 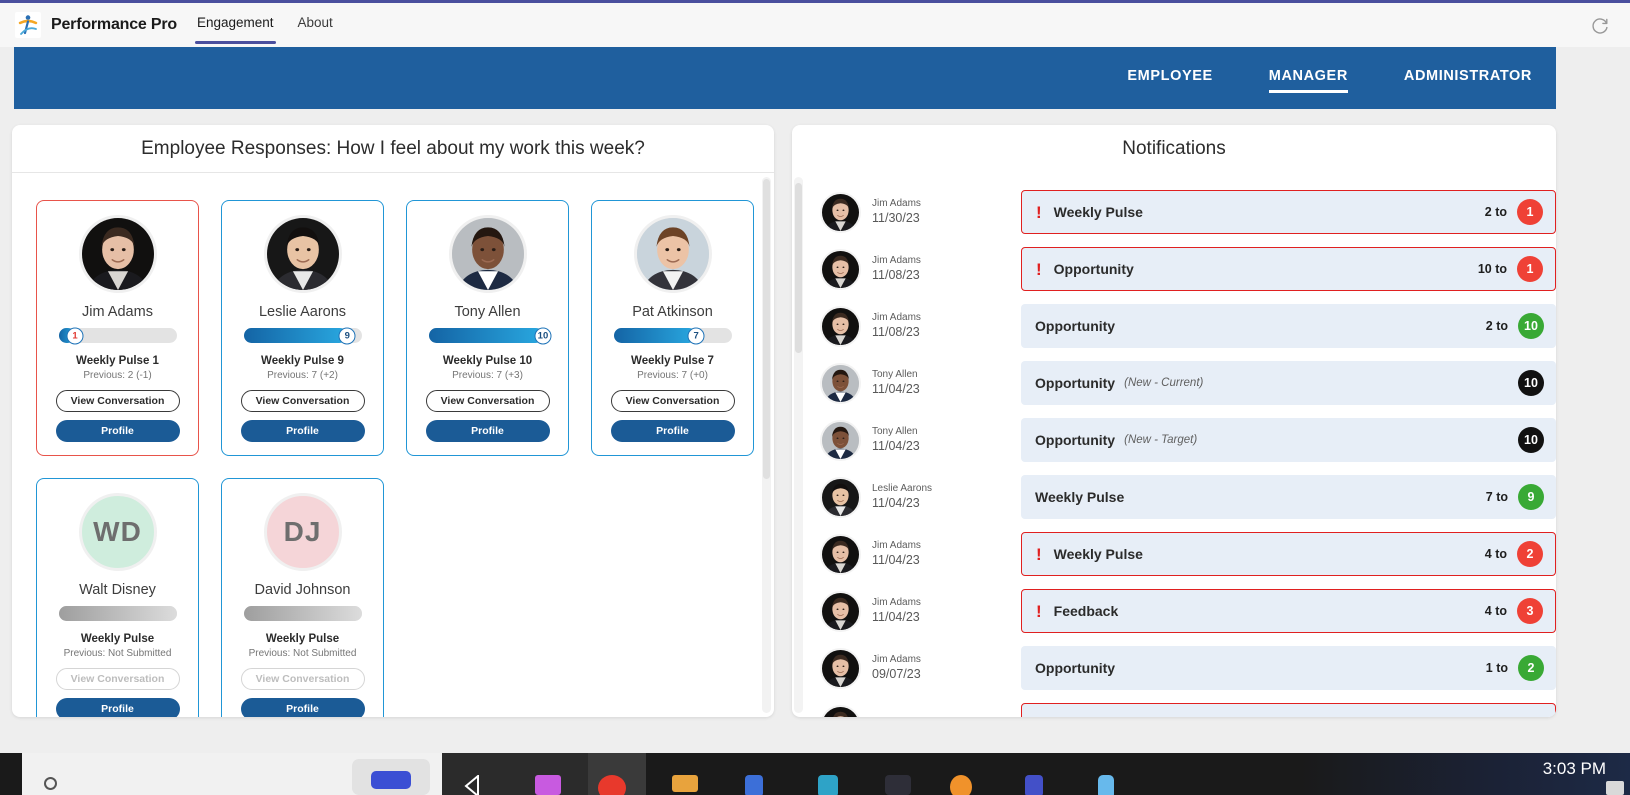 What do you see at coordinates (50, 783) in the screenshot?
I see `search-icon` at bounding box center [50, 783].